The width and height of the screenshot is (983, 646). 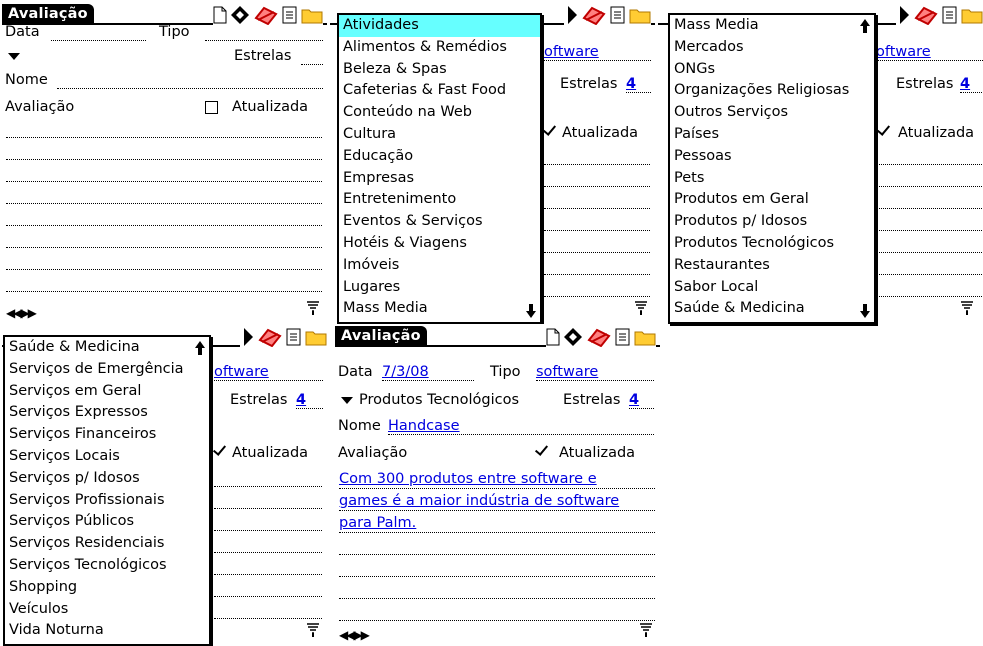 I want to click on menu-item: Conteúdo na Web, so click(x=439, y=113).